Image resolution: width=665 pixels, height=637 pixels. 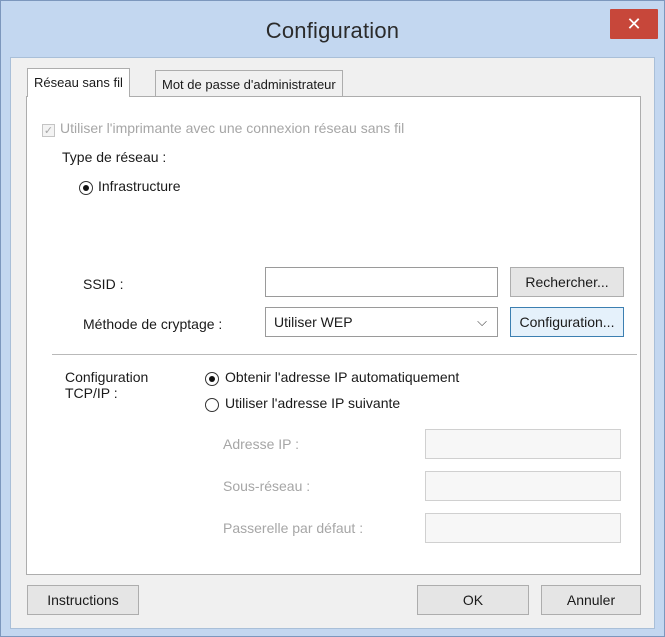 What do you see at coordinates (523, 486) in the screenshot?
I see `subnet-field` at bounding box center [523, 486].